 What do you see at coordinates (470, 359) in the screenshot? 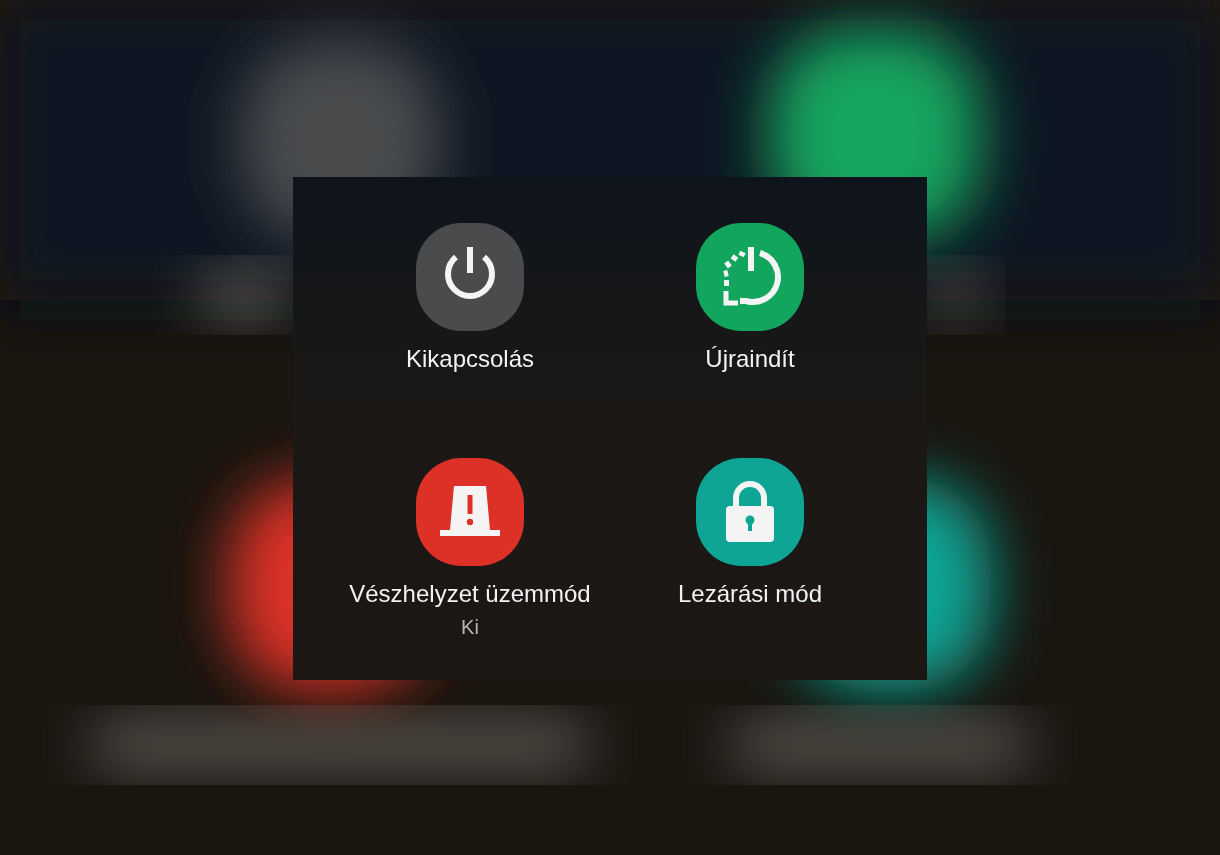
I see `action-label: Kikapcsolás` at bounding box center [470, 359].